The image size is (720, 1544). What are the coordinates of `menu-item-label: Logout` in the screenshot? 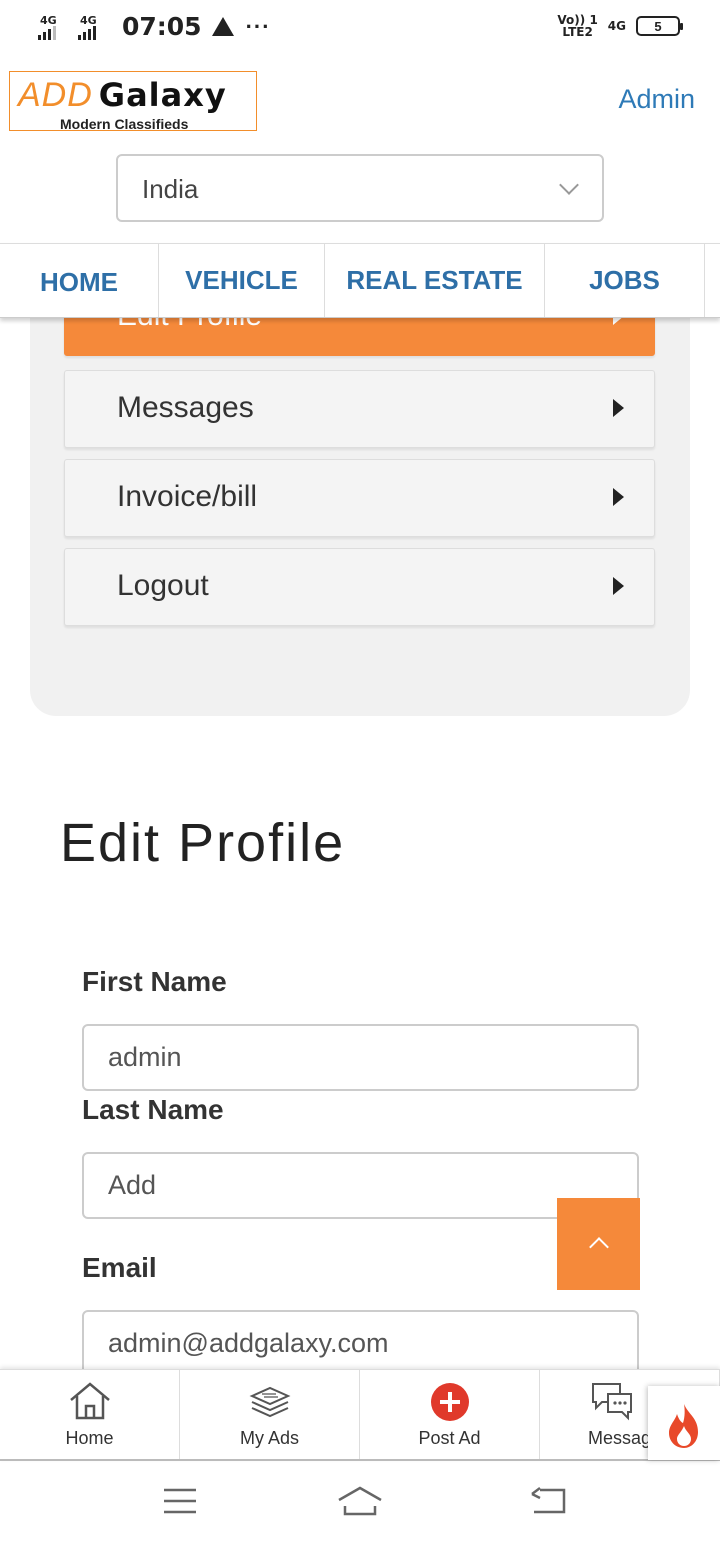 It's located at (163, 585).